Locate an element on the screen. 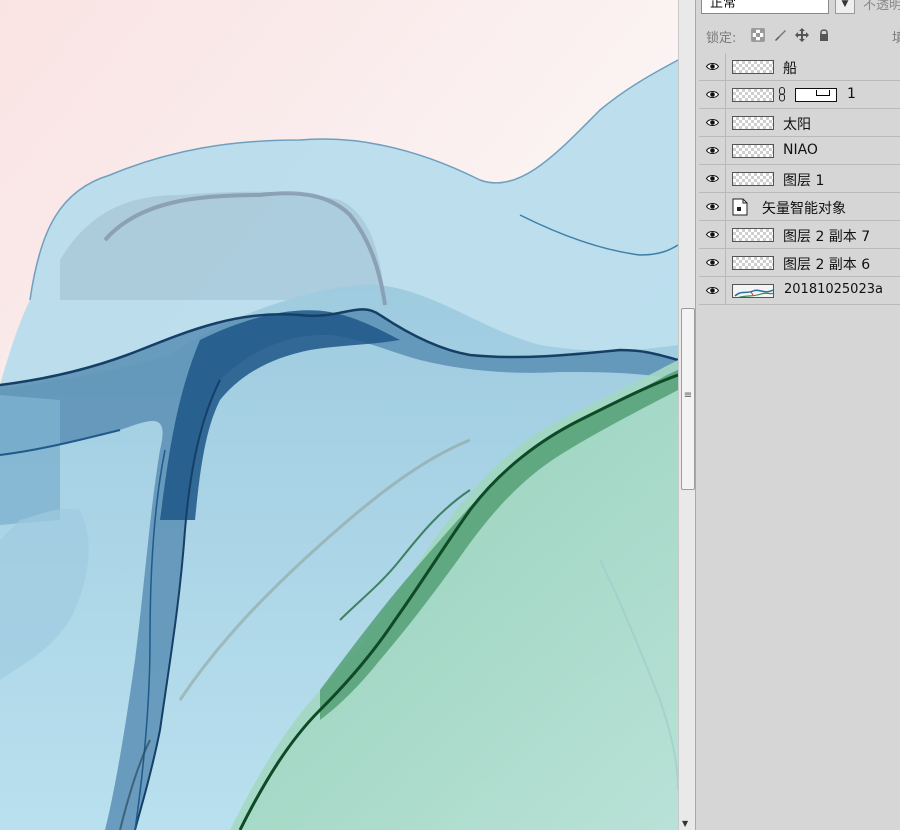 The image size is (900, 830). layer-name: 图层 2 副本 7 is located at coordinates (826, 236).